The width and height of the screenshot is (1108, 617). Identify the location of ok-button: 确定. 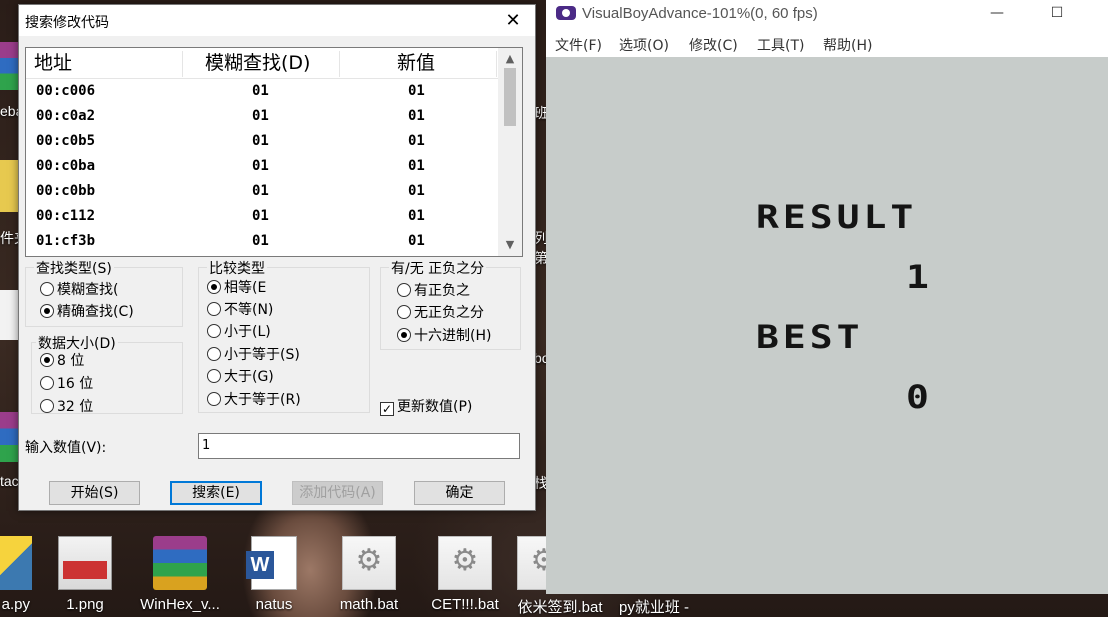
(459, 493).